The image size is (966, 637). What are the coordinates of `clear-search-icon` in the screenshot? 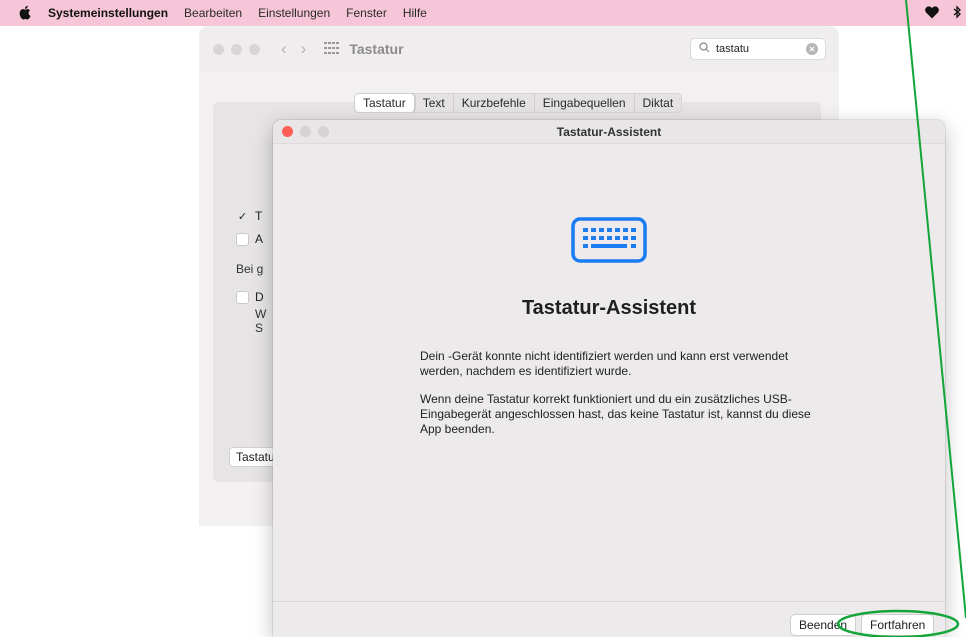 It's located at (812, 50).